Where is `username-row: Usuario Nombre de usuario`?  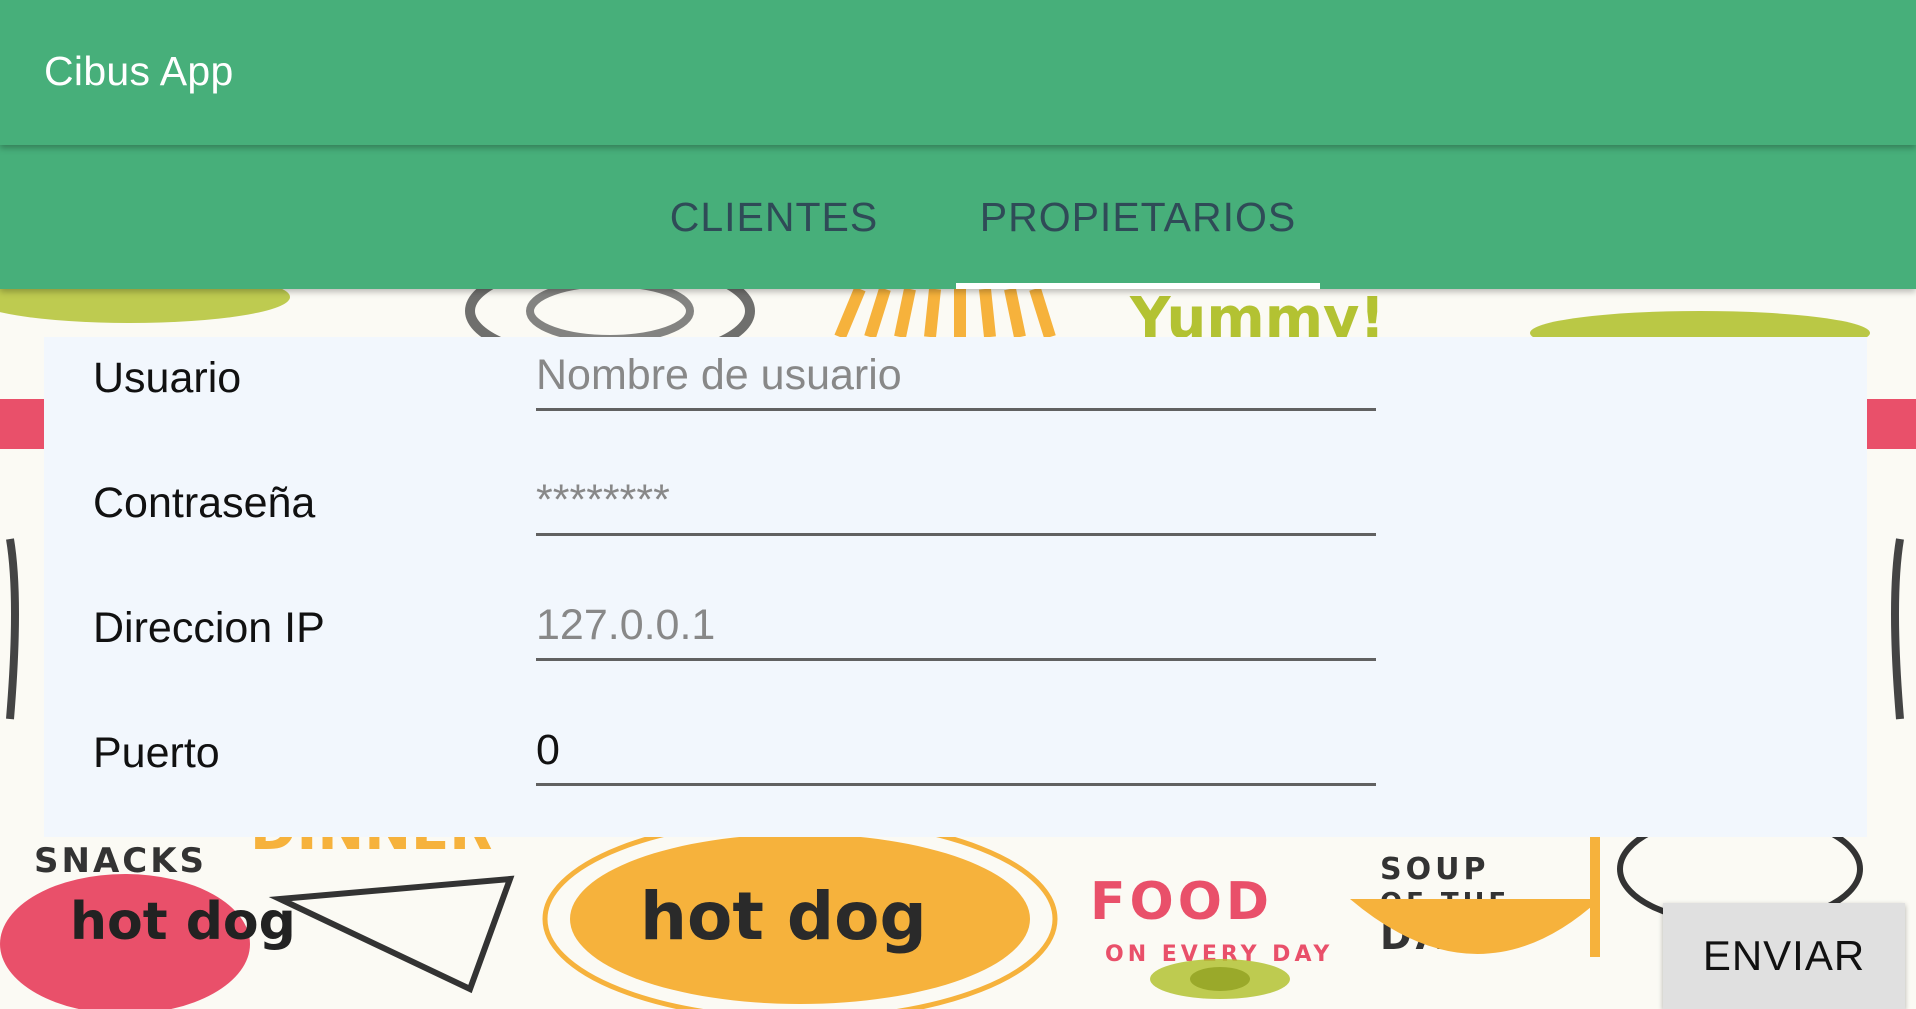 username-row: Usuario Nombre de usuario is located at coordinates (955, 387).